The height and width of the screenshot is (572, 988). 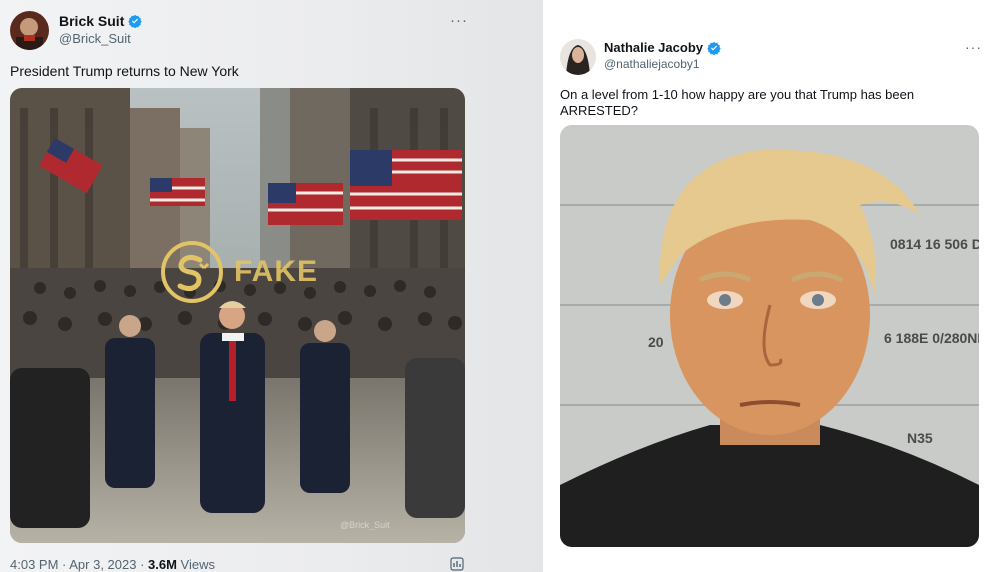 I want to click on views-count: 3.6M, so click(x=162, y=564).